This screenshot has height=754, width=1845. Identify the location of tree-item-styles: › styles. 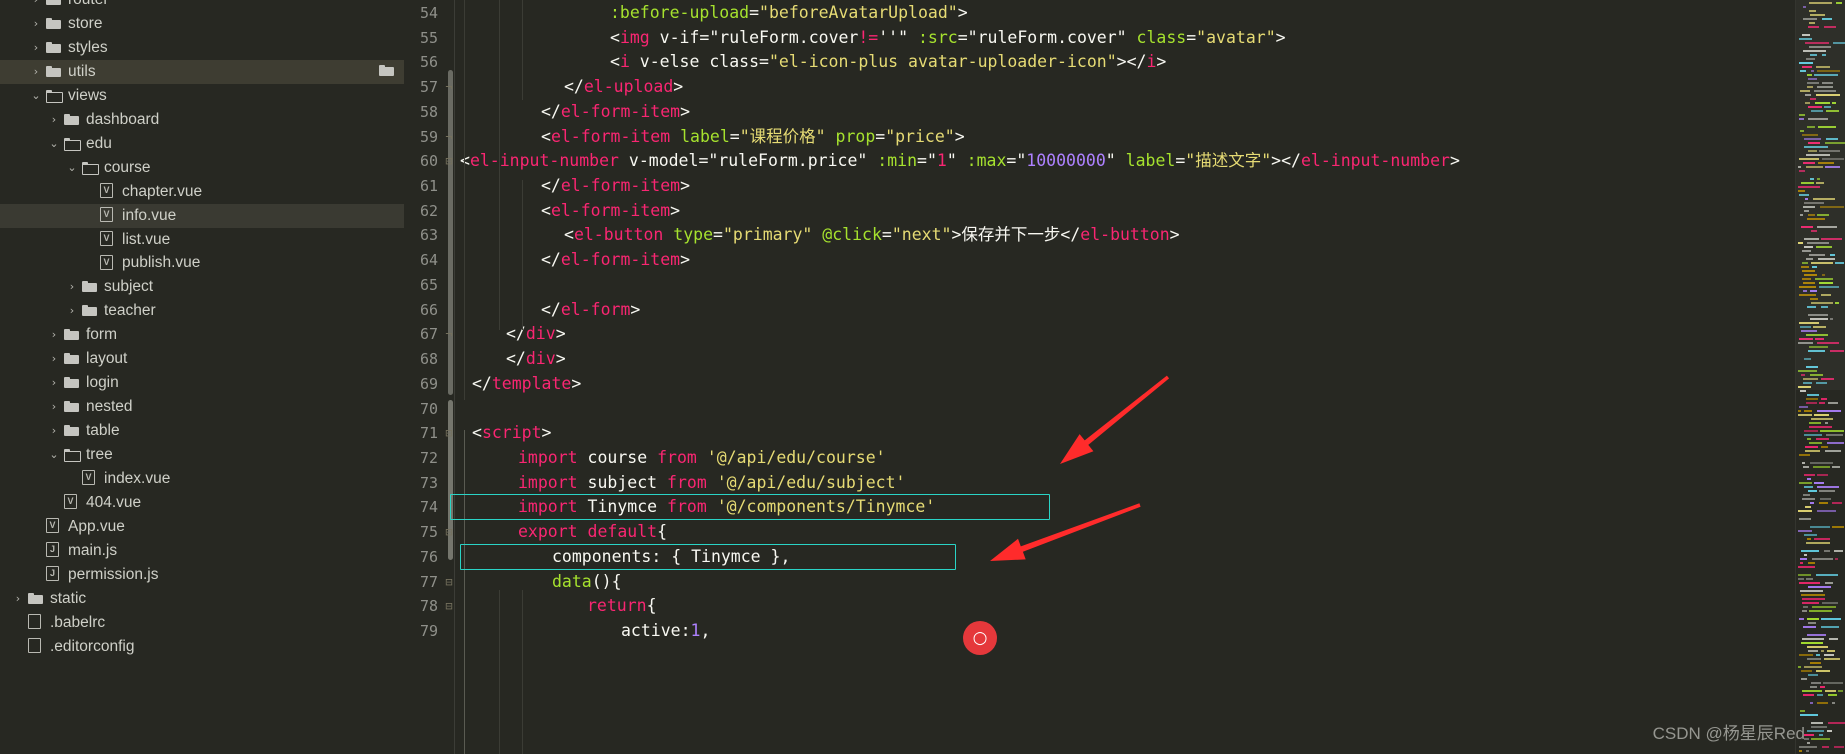
(202, 48).